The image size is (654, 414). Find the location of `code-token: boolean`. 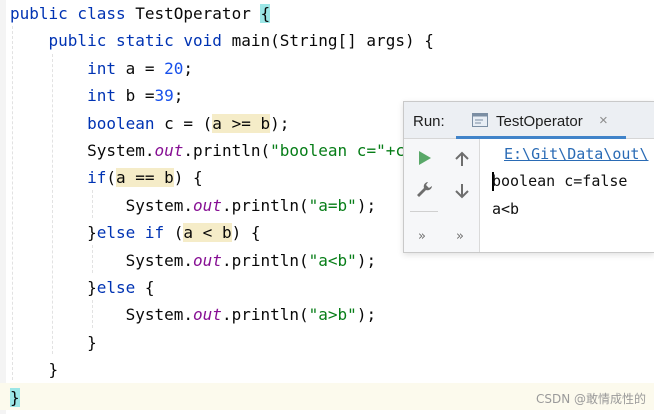

code-token: boolean is located at coordinates (87, 123).